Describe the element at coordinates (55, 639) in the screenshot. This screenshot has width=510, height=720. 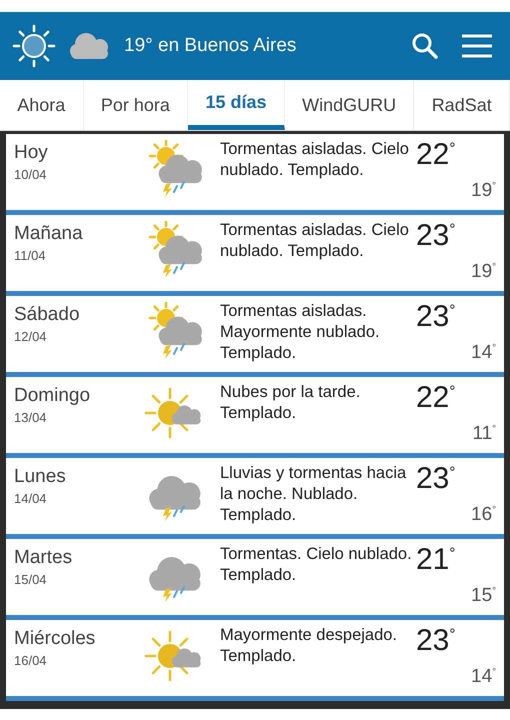
I see `day-name: Miércoles` at that location.